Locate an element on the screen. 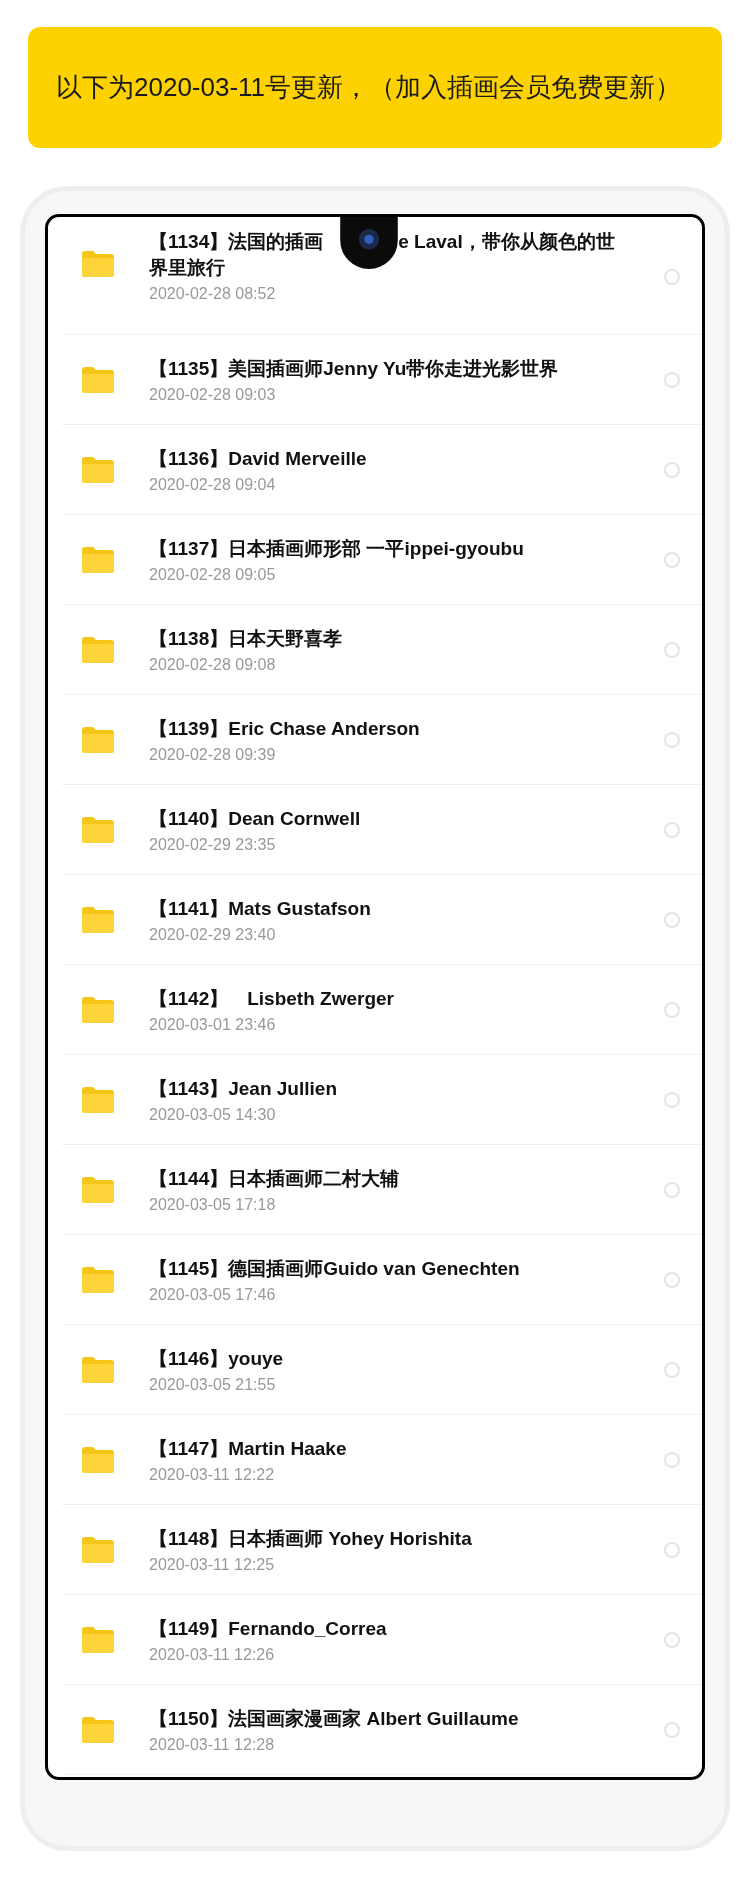 The width and height of the screenshot is (750, 1899). folder-title: 【1134】法国的插画 is located at coordinates (236, 242).